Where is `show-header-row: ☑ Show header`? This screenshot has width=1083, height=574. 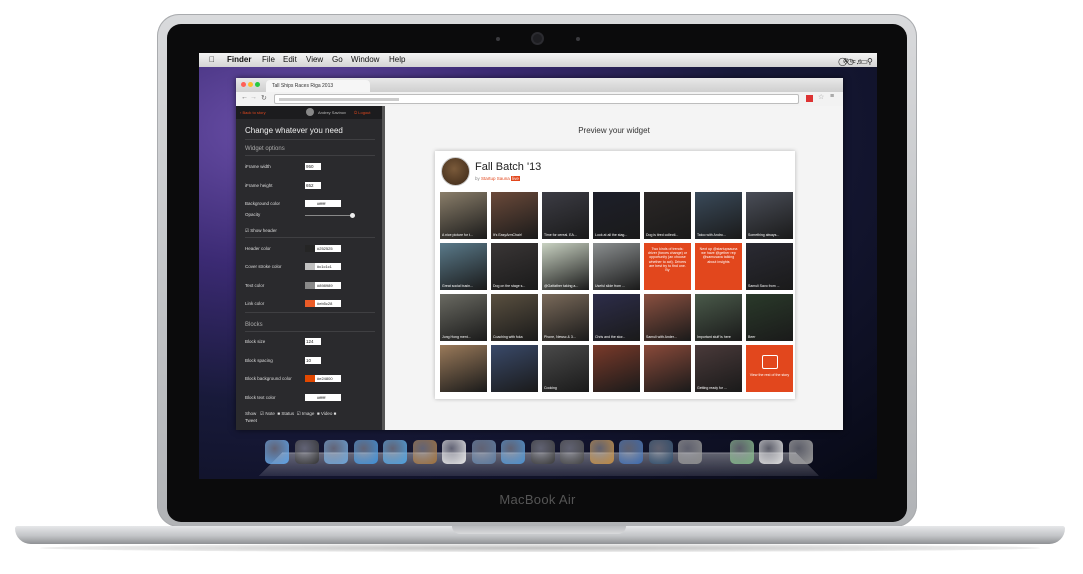 show-header-row: ☑ Show header is located at coordinates (261, 231).